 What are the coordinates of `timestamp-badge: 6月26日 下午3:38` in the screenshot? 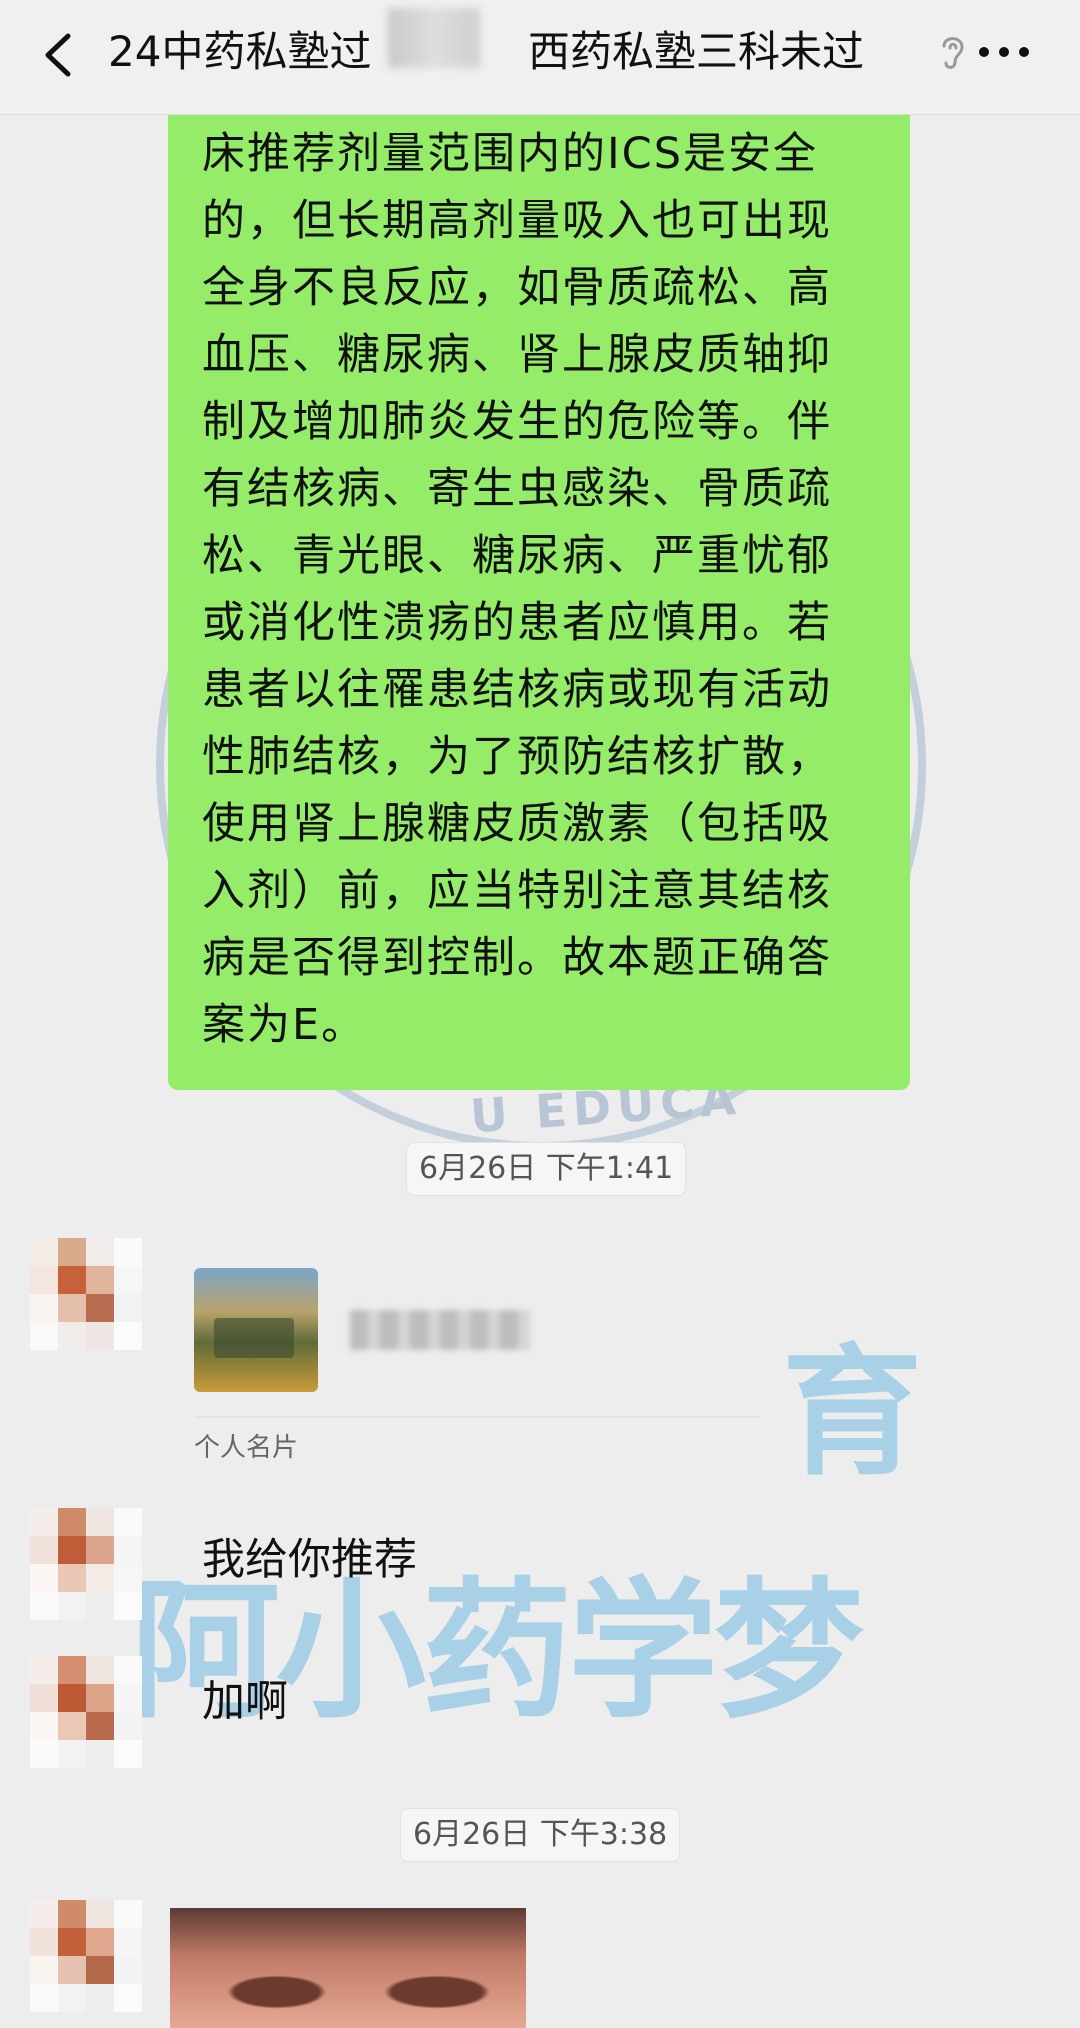 It's located at (540, 1835).